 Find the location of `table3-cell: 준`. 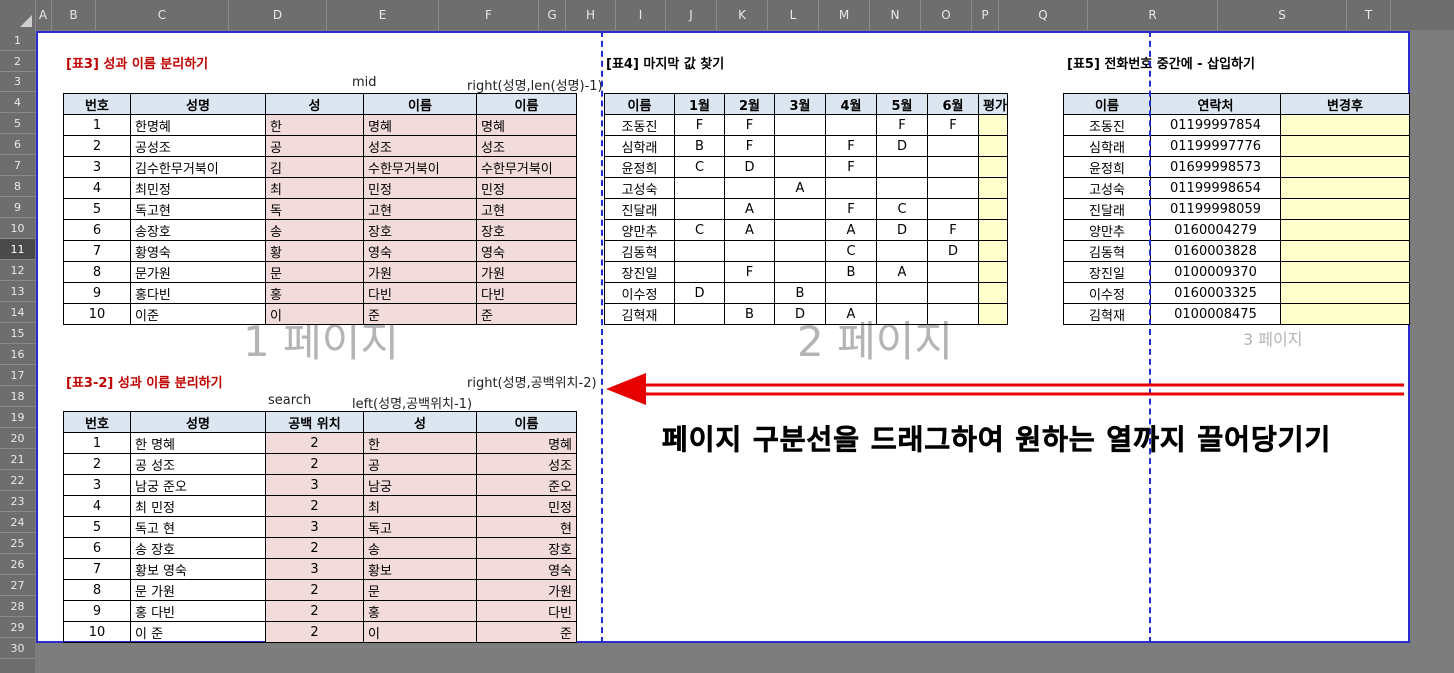

table3-cell: 준 is located at coordinates (420, 314).